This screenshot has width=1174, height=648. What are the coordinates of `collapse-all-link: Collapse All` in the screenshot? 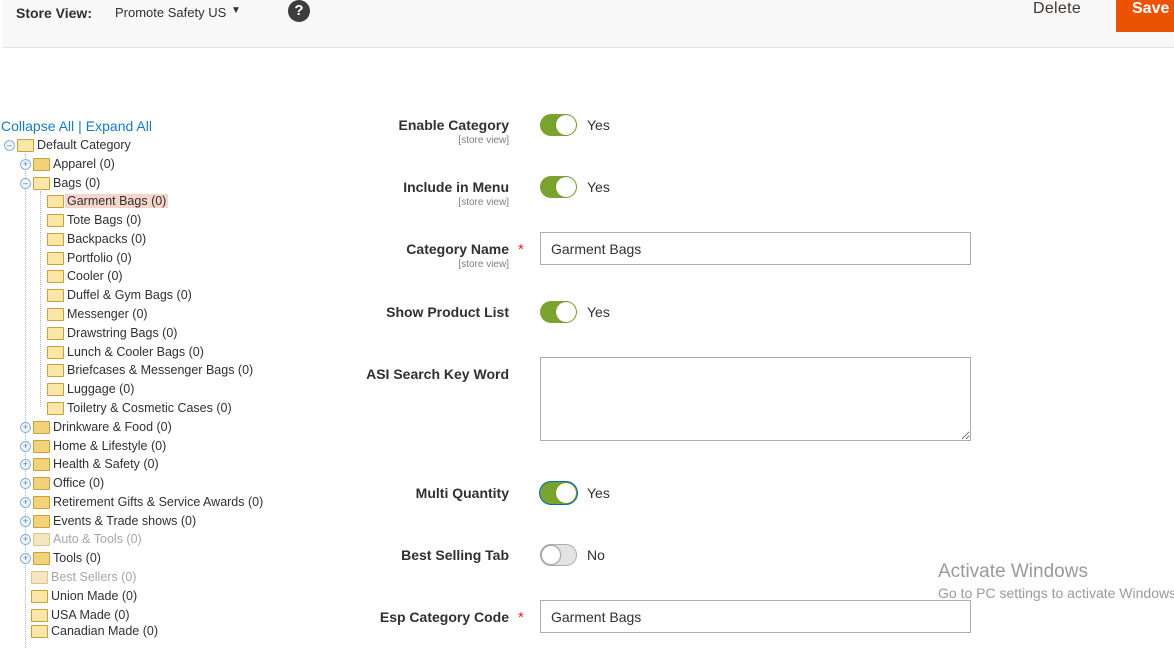 It's located at (37, 126).